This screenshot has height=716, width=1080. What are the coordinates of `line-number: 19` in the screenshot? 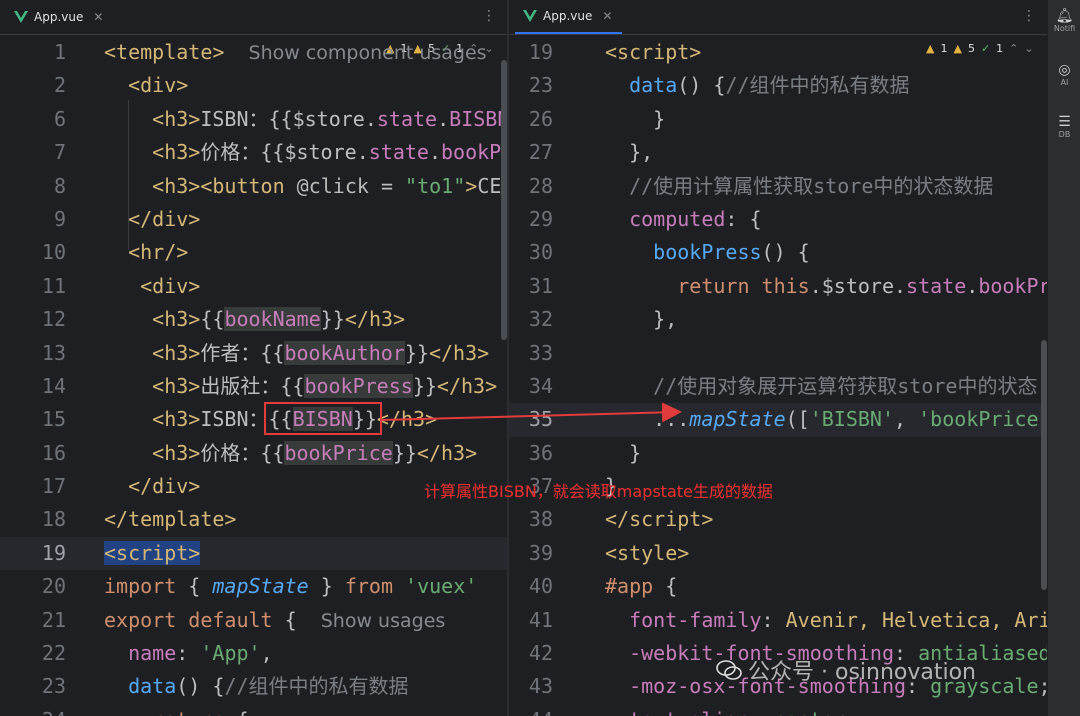 It's located at (540, 52).